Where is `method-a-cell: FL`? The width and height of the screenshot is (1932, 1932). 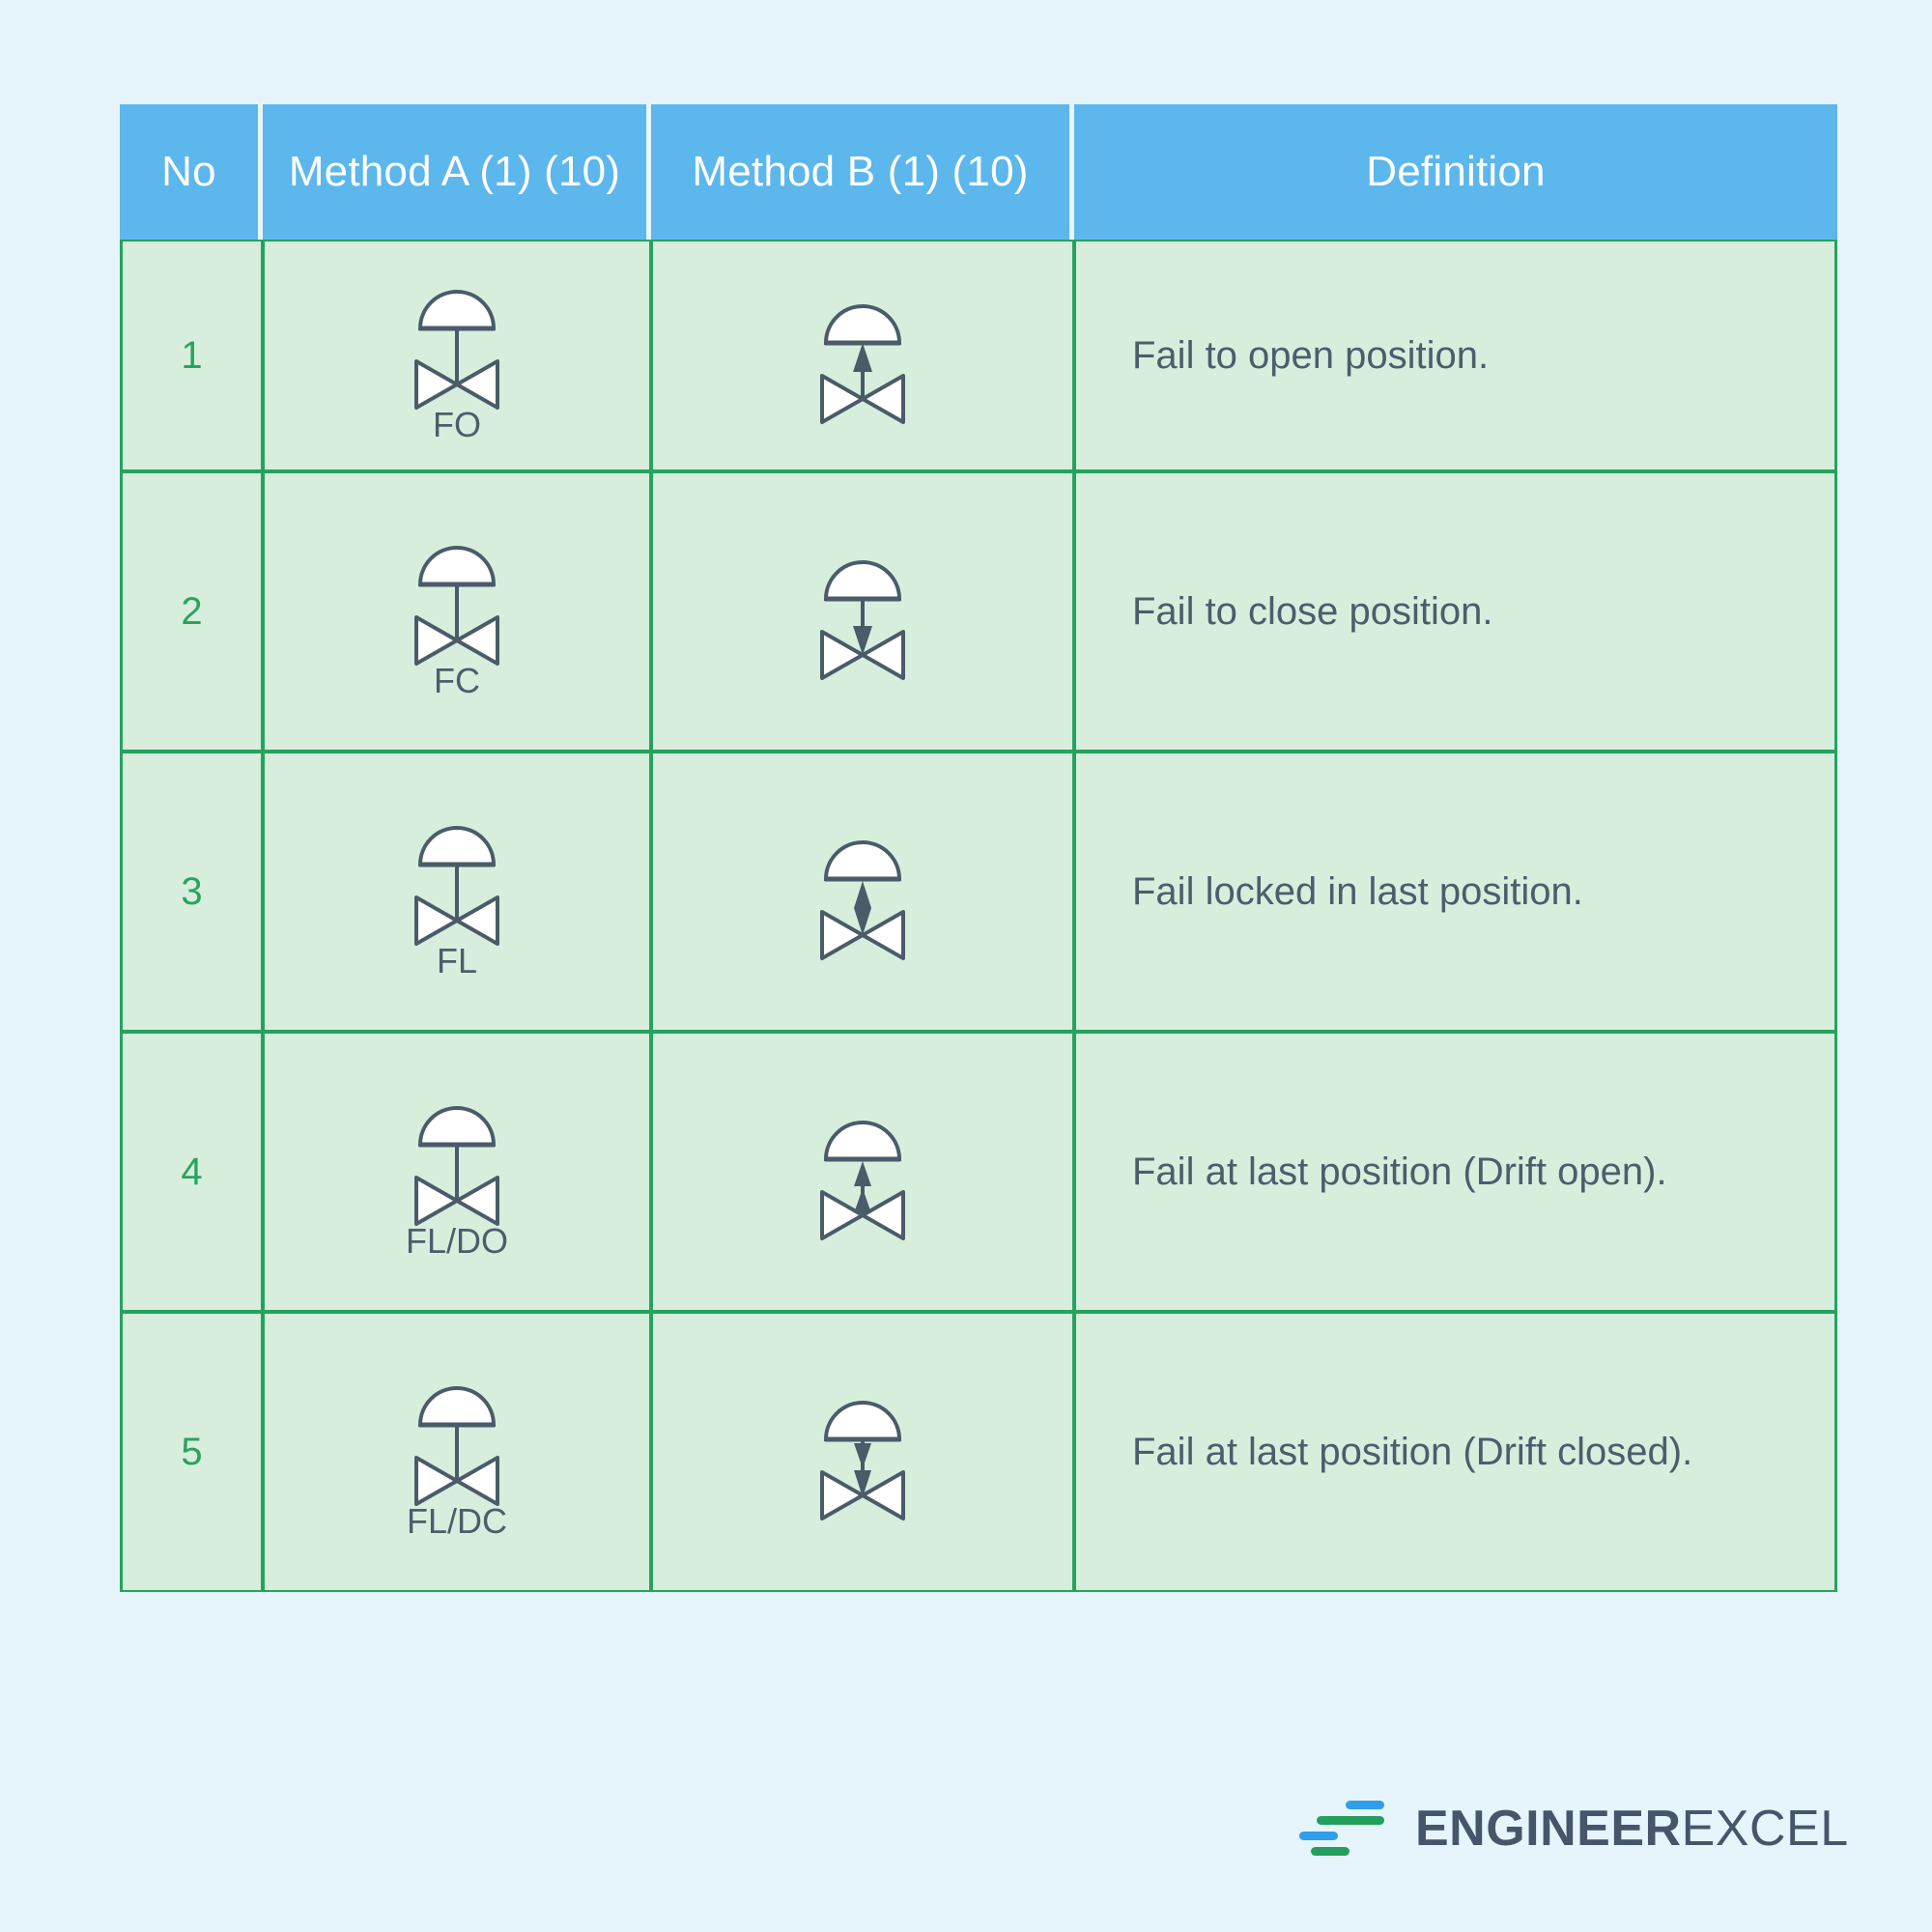
method-a-cell: FL is located at coordinates (457, 892).